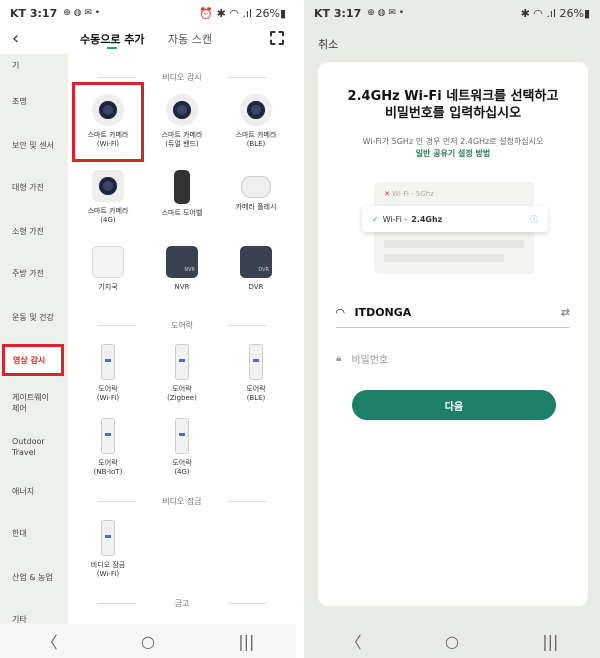 The image size is (600, 658). I want to click on sidebar-item-misc: 한대, so click(34, 533).